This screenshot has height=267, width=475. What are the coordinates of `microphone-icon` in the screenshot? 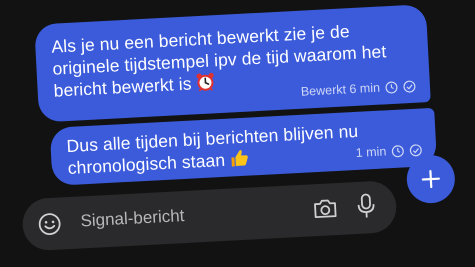 It's located at (366, 209).